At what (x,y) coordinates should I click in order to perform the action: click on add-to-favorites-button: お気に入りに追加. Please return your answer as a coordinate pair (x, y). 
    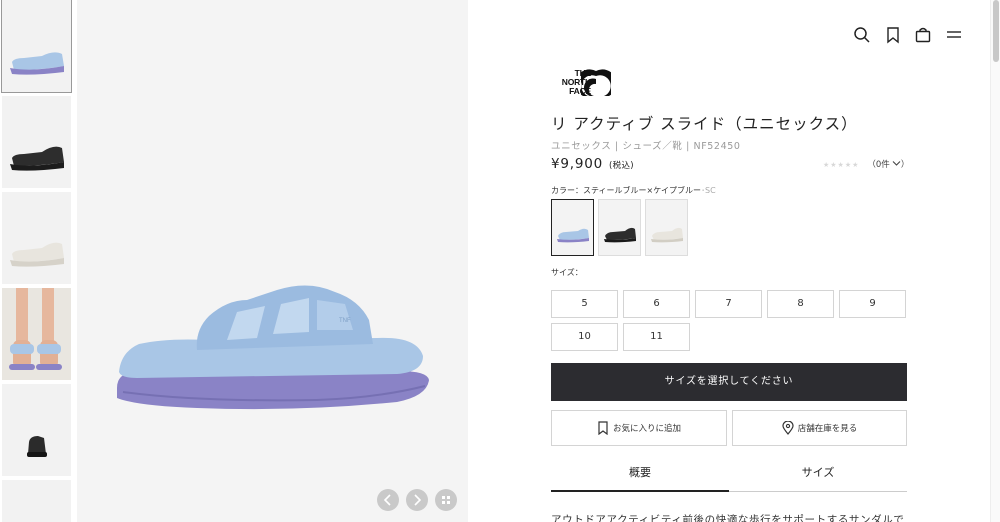
    Looking at the image, I should click on (639, 428).